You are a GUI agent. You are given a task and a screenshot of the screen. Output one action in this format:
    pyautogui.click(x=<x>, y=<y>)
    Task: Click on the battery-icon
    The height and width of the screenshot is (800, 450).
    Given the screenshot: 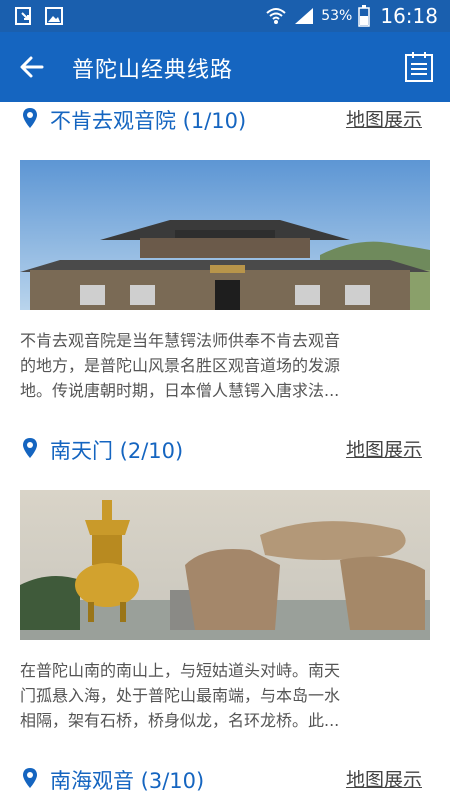 What is the action you would take?
    pyautogui.click(x=364, y=16)
    